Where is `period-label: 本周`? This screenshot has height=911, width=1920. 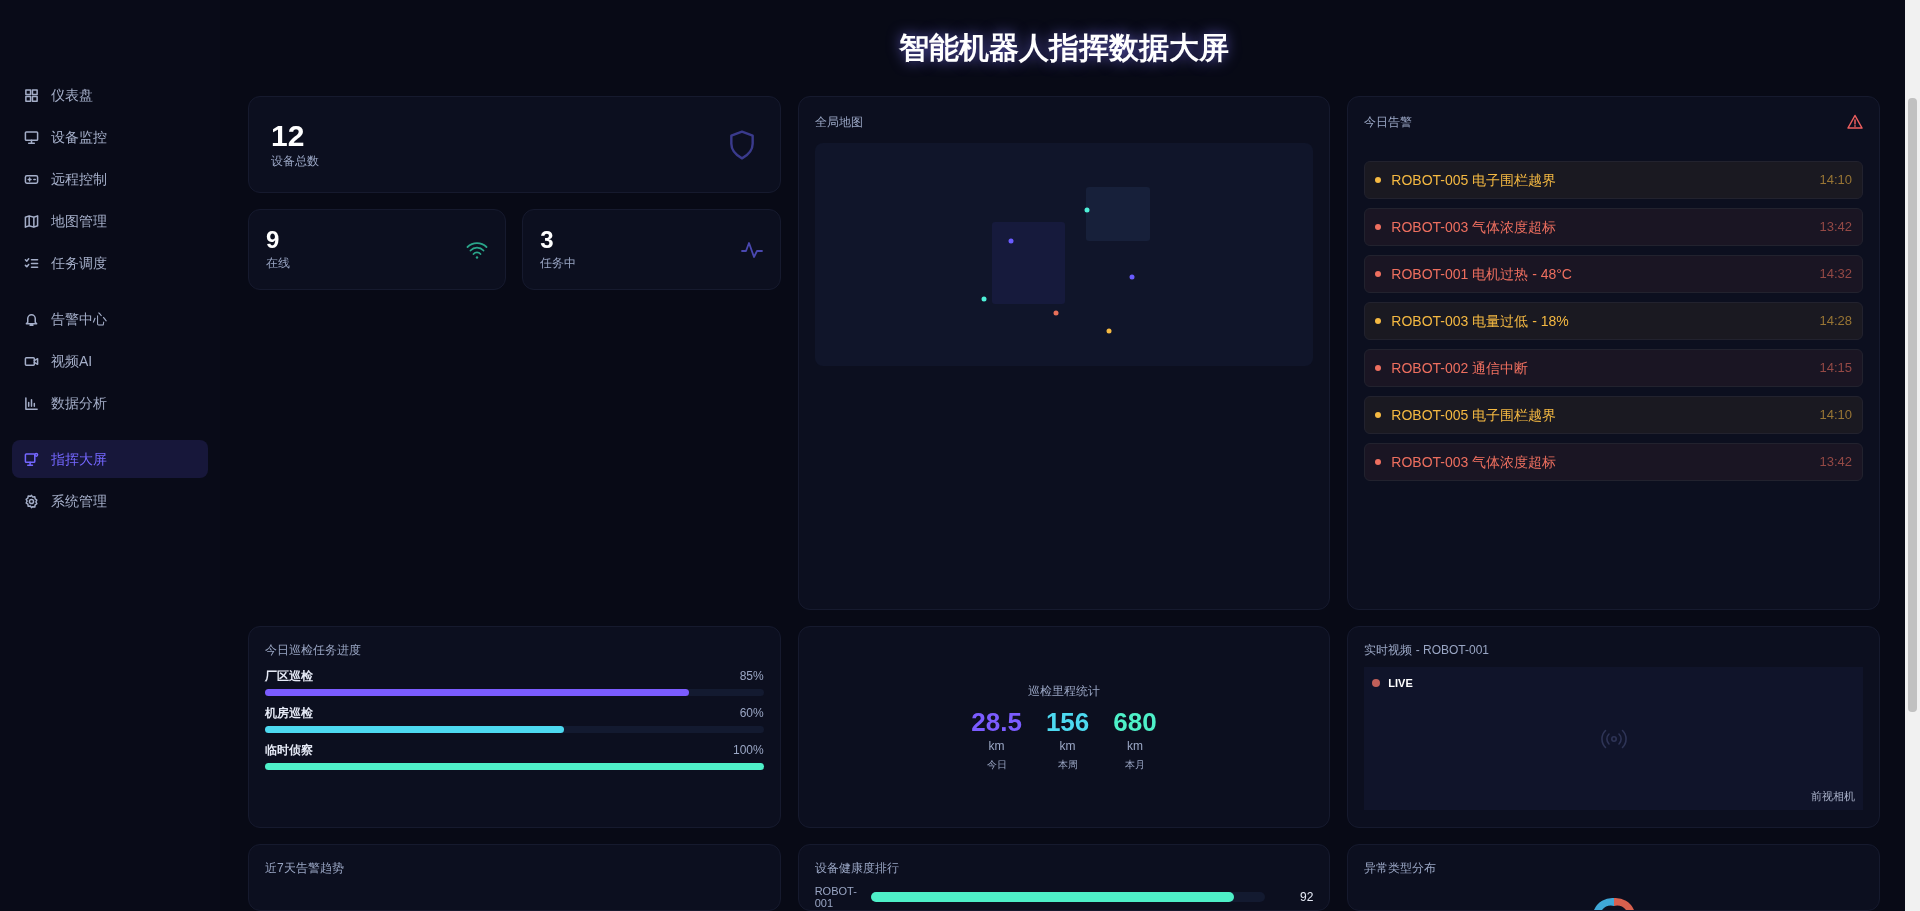 period-label: 本周 is located at coordinates (1067, 764).